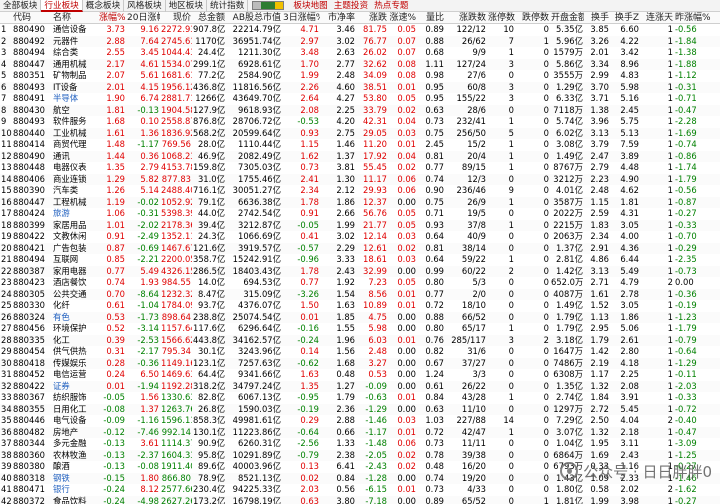 The width and height of the screenshot is (720, 504). What do you see at coordinates (112, 18) in the screenshot?
I see `column-header-3: 涨幅%` at bounding box center [112, 18].